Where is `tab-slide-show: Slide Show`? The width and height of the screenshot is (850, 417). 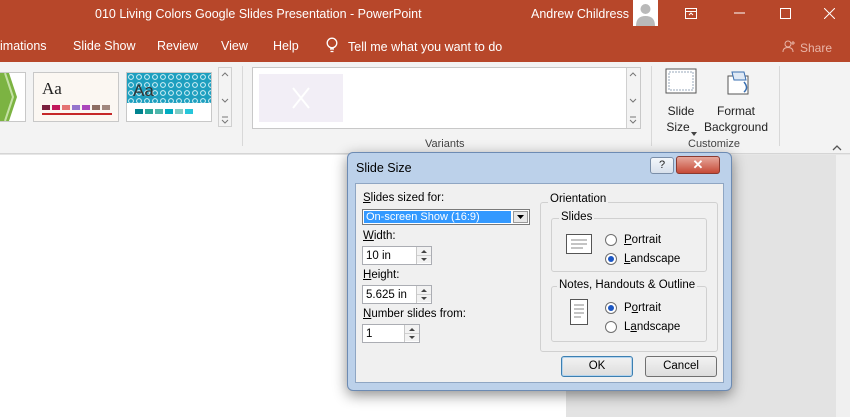
tab-slide-show: Slide Show is located at coordinates (104, 46).